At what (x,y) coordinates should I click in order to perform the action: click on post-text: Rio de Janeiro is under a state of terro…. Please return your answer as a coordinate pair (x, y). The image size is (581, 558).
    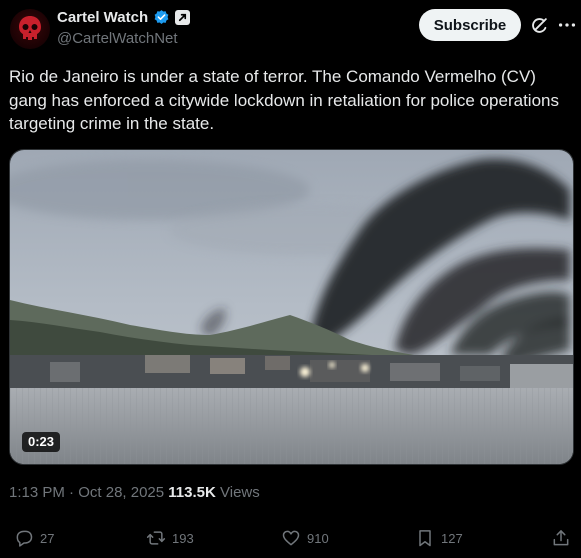
    Looking at the image, I should click on (284, 100).